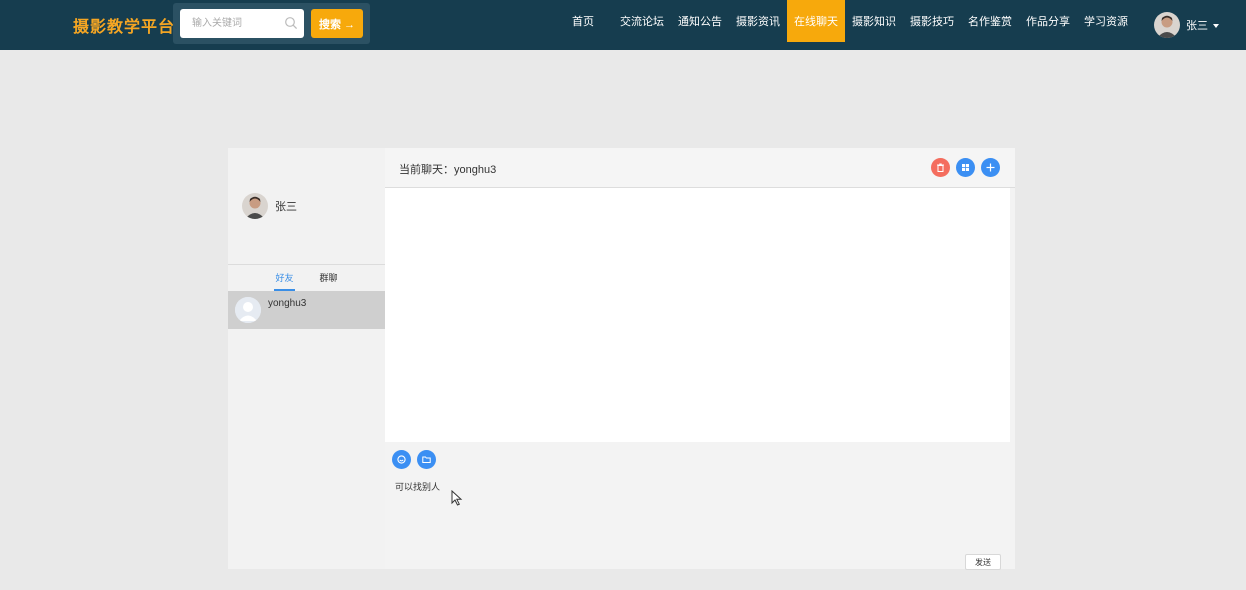 The height and width of the screenshot is (590, 1246). I want to click on folder-icon, so click(426, 459).